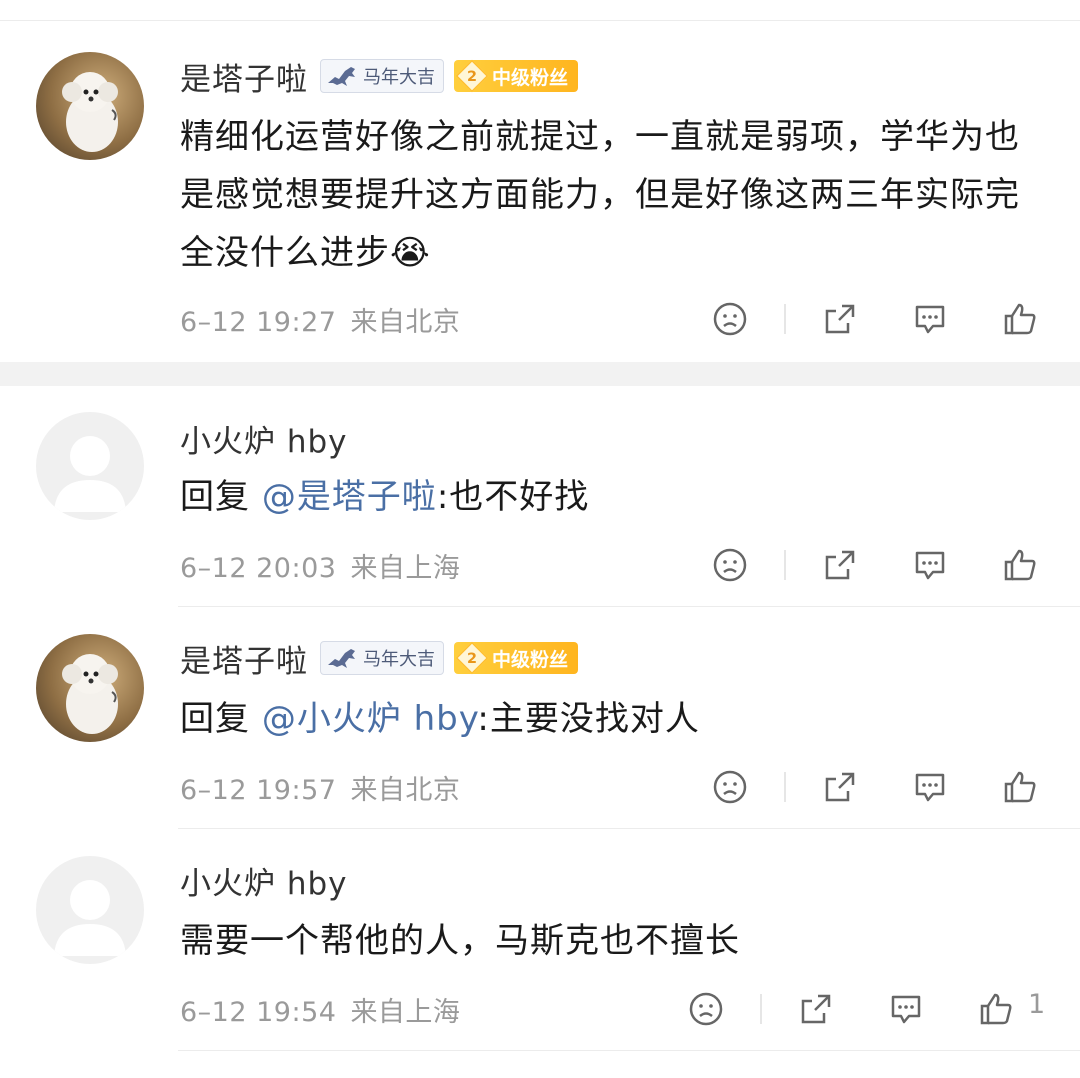 This screenshot has width=1080, height=1078. Describe the element at coordinates (513, 497) in the screenshot. I see `comment-body: :也不好找` at that location.